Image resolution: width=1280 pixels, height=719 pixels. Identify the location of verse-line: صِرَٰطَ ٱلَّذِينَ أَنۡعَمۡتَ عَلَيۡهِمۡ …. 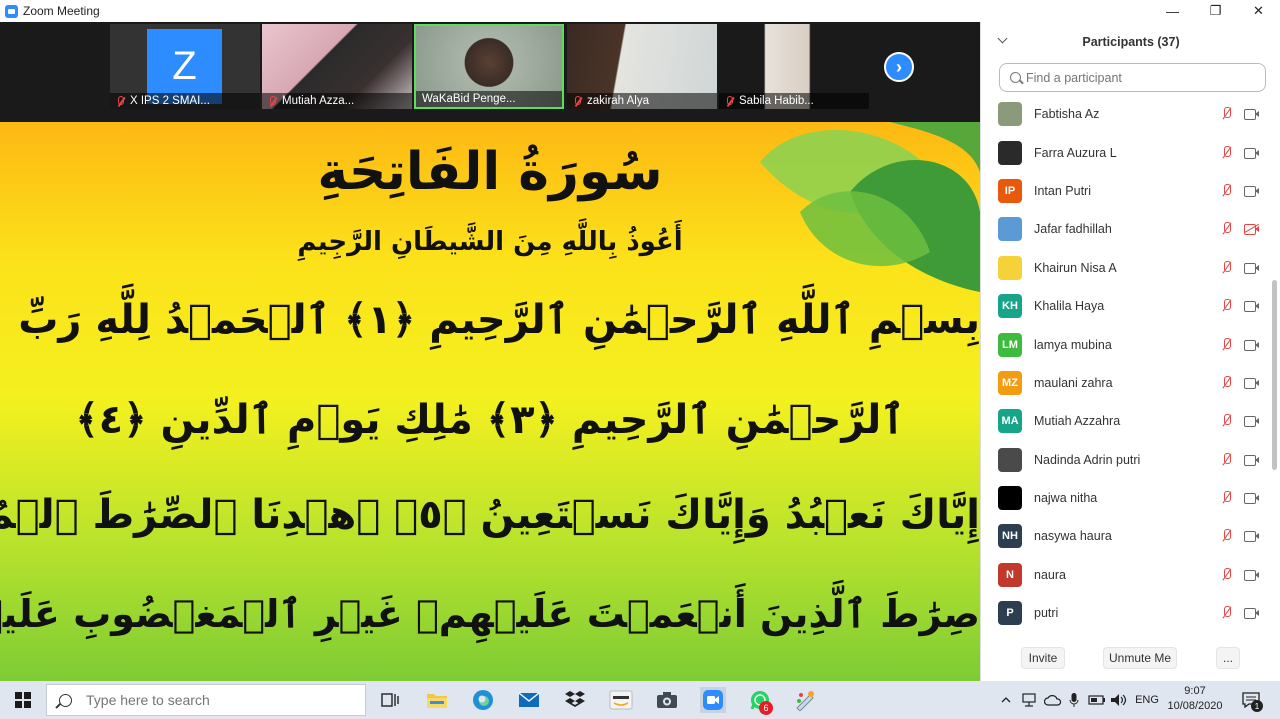
(490, 614).